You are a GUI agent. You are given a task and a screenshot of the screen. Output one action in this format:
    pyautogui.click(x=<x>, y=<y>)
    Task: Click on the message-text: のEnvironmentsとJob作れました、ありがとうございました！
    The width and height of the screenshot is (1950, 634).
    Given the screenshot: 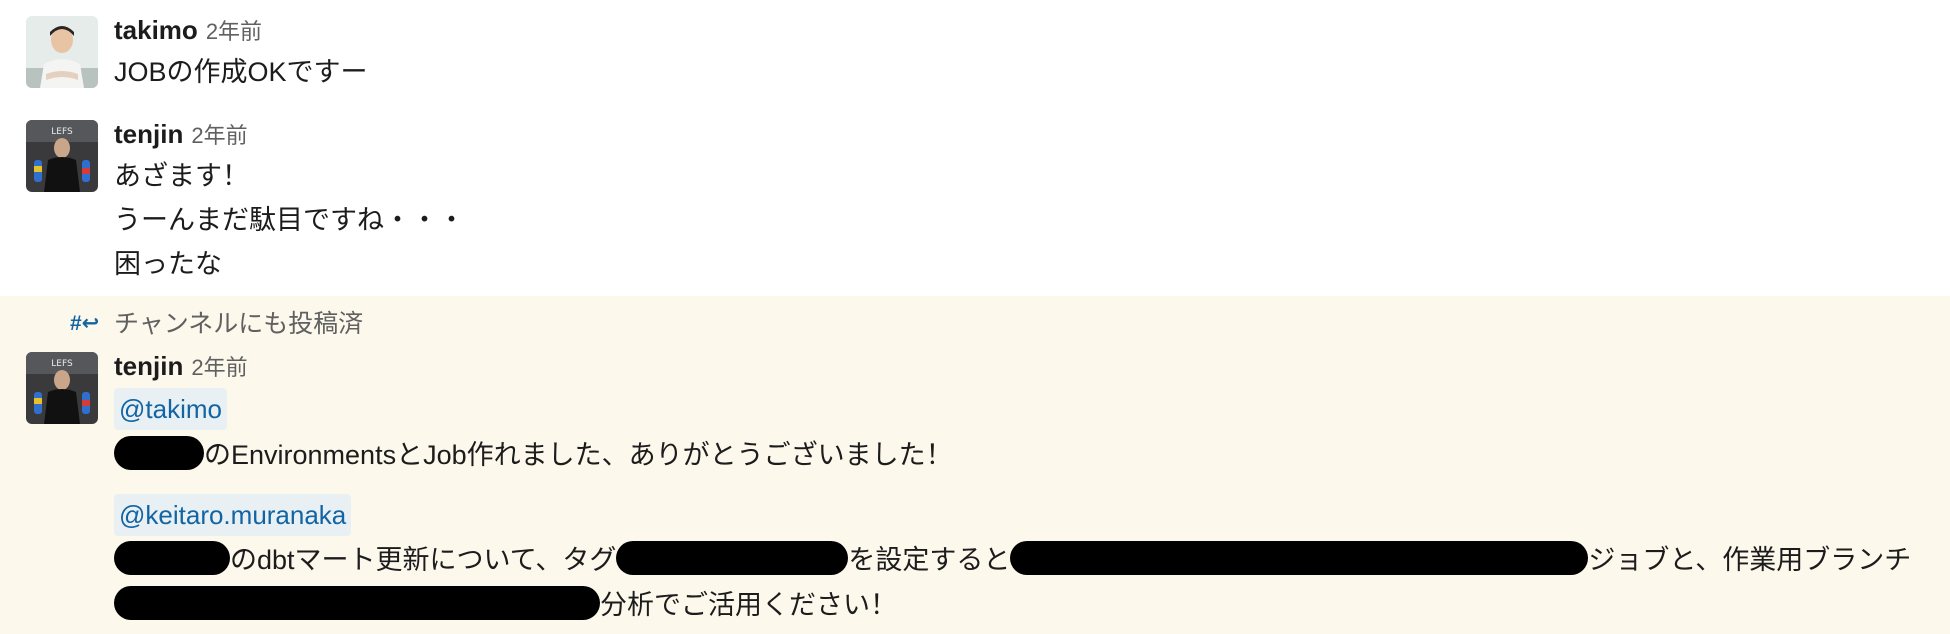 What is the action you would take?
    pyautogui.click(x=578, y=455)
    